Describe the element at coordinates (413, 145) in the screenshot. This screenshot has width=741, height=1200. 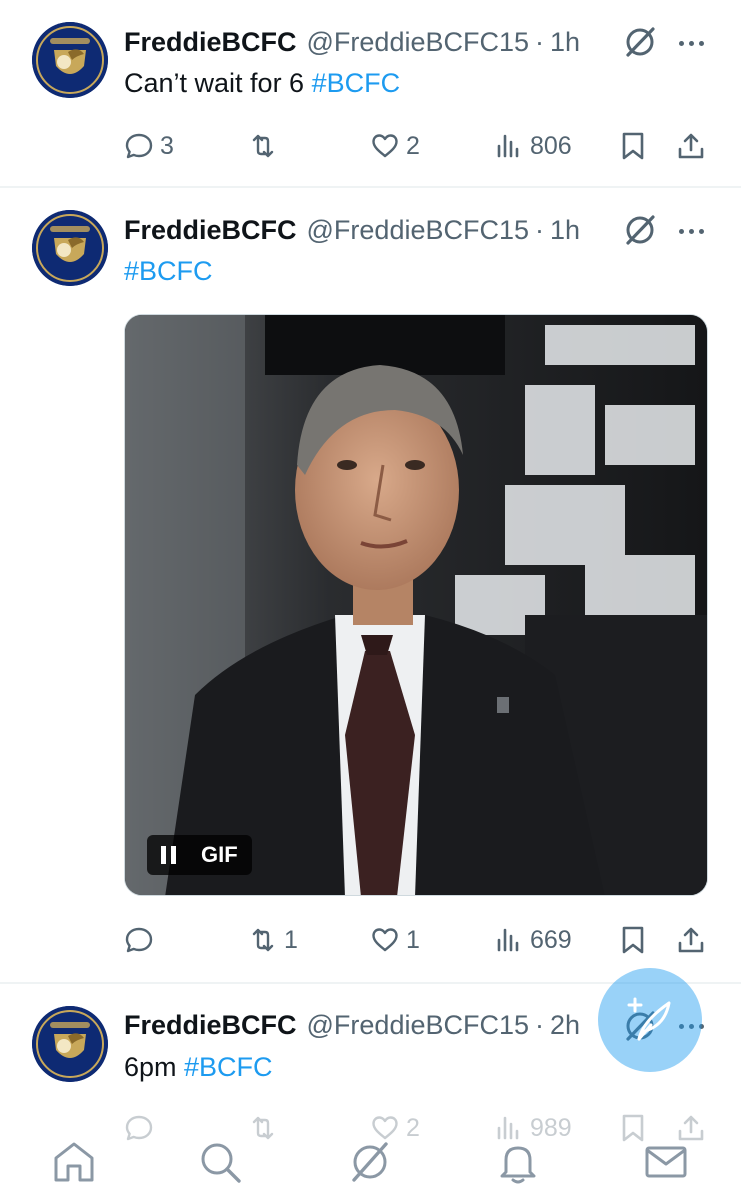
I see `like-count: 2` at that location.